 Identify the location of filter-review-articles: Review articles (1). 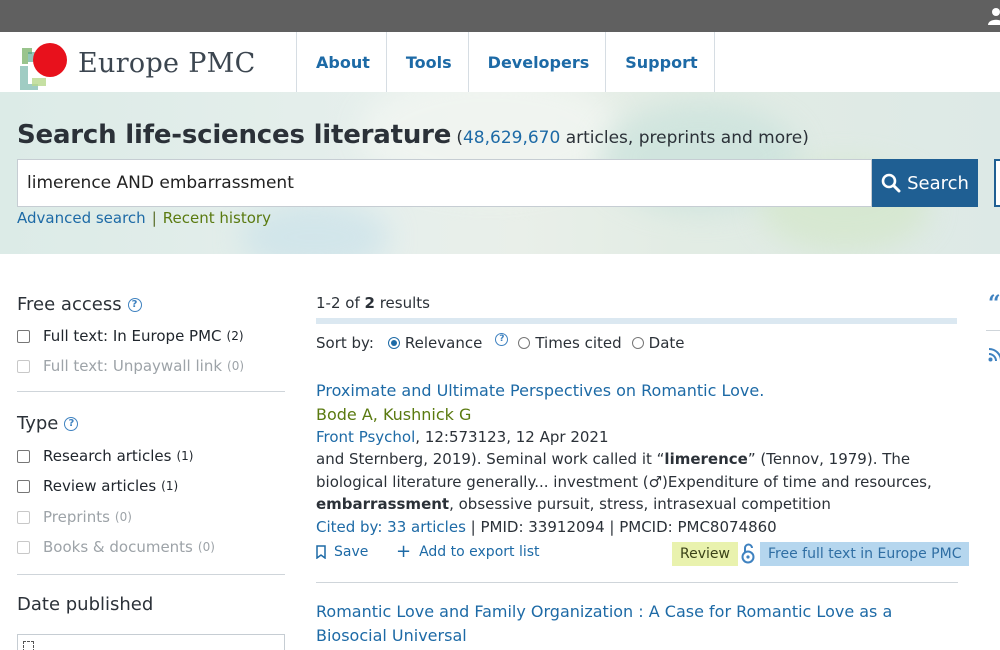
(97, 486).